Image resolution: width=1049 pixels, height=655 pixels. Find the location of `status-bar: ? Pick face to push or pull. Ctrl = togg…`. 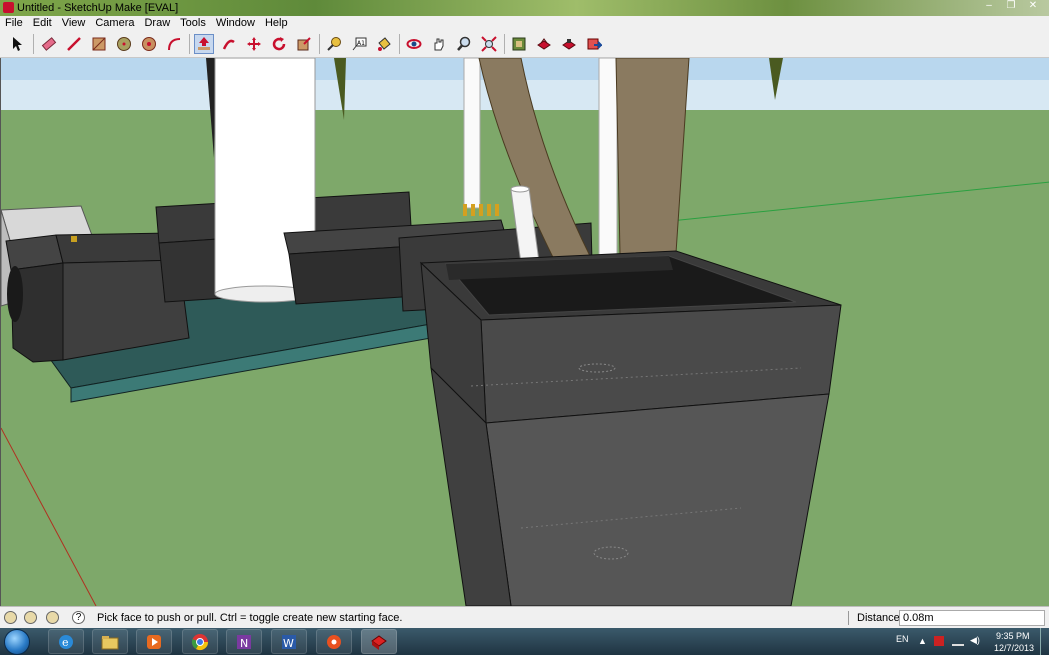

status-bar: ? Pick face to push or pull. Ctrl = togg… is located at coordinates (524, 617).